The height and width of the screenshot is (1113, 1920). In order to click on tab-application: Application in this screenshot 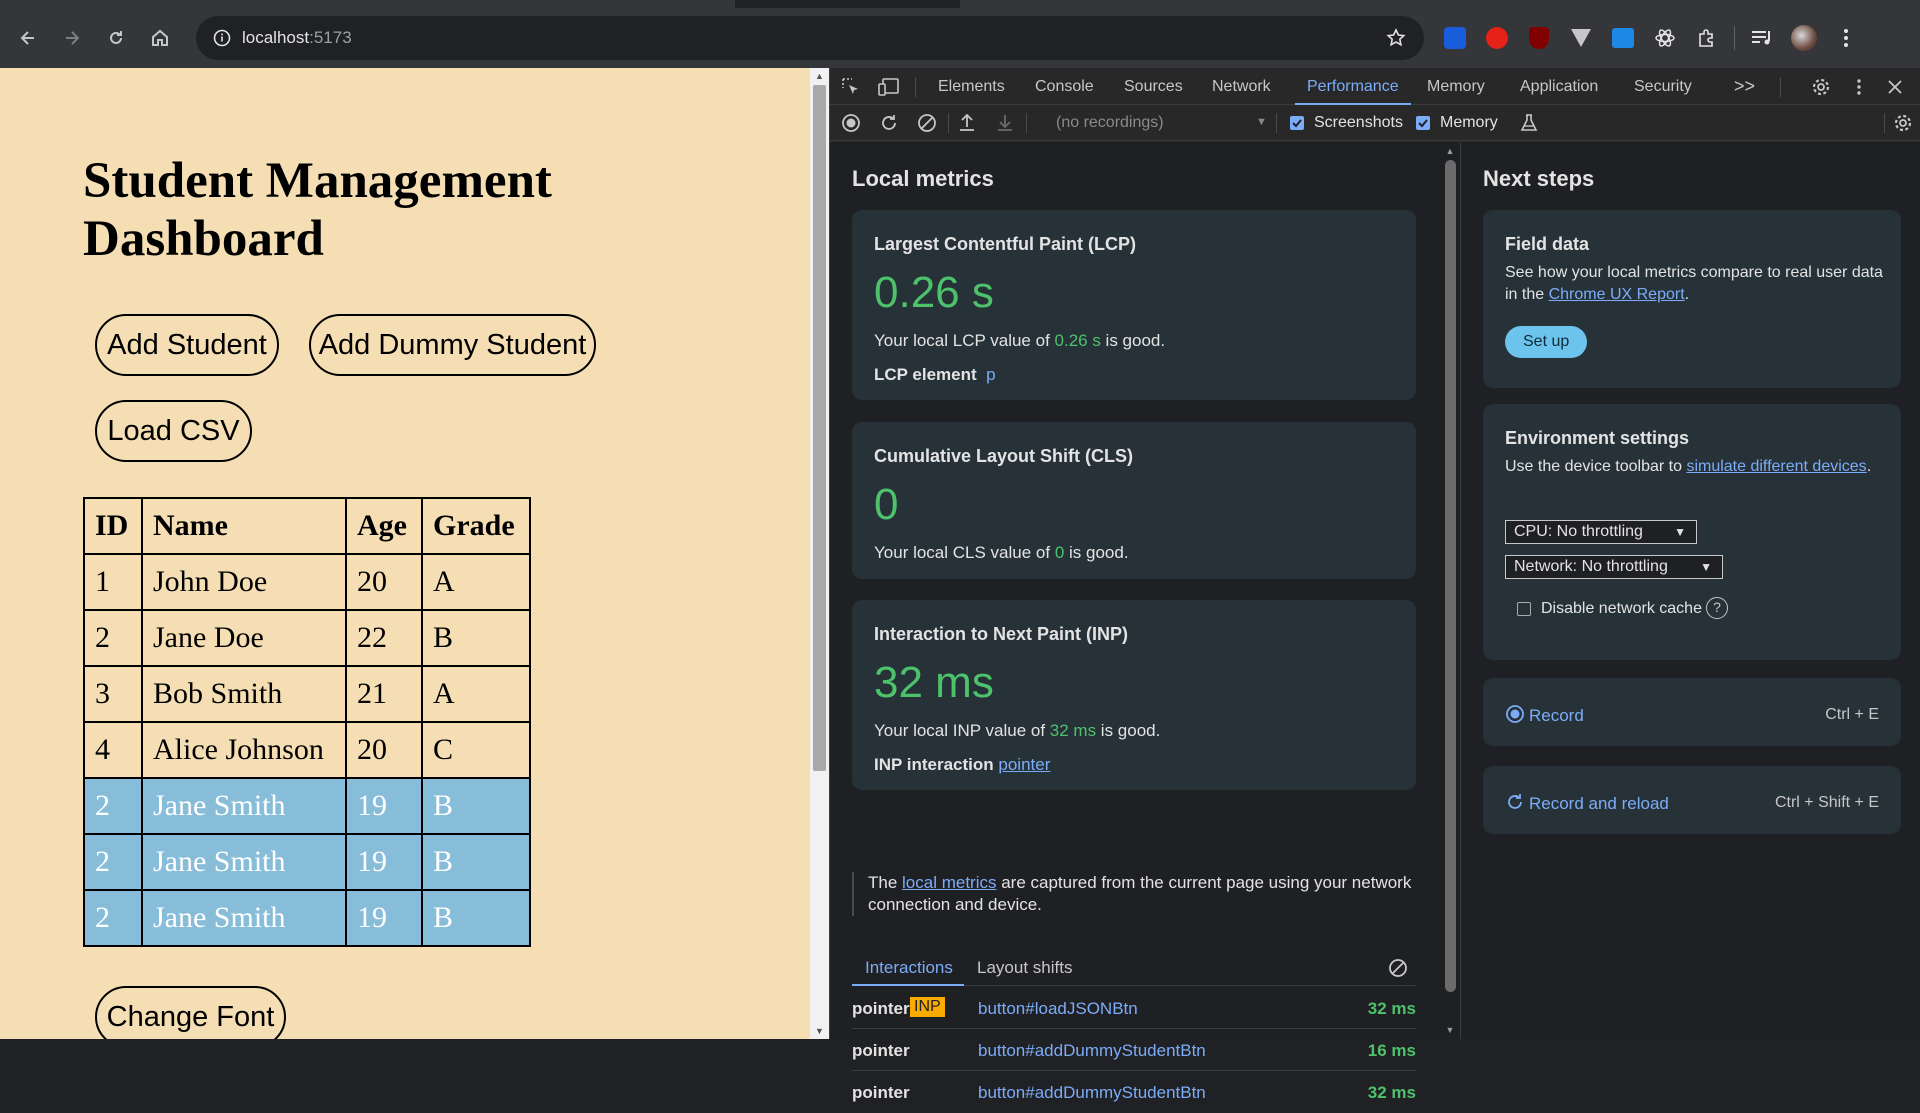, I will do `click(1559, 86)`.